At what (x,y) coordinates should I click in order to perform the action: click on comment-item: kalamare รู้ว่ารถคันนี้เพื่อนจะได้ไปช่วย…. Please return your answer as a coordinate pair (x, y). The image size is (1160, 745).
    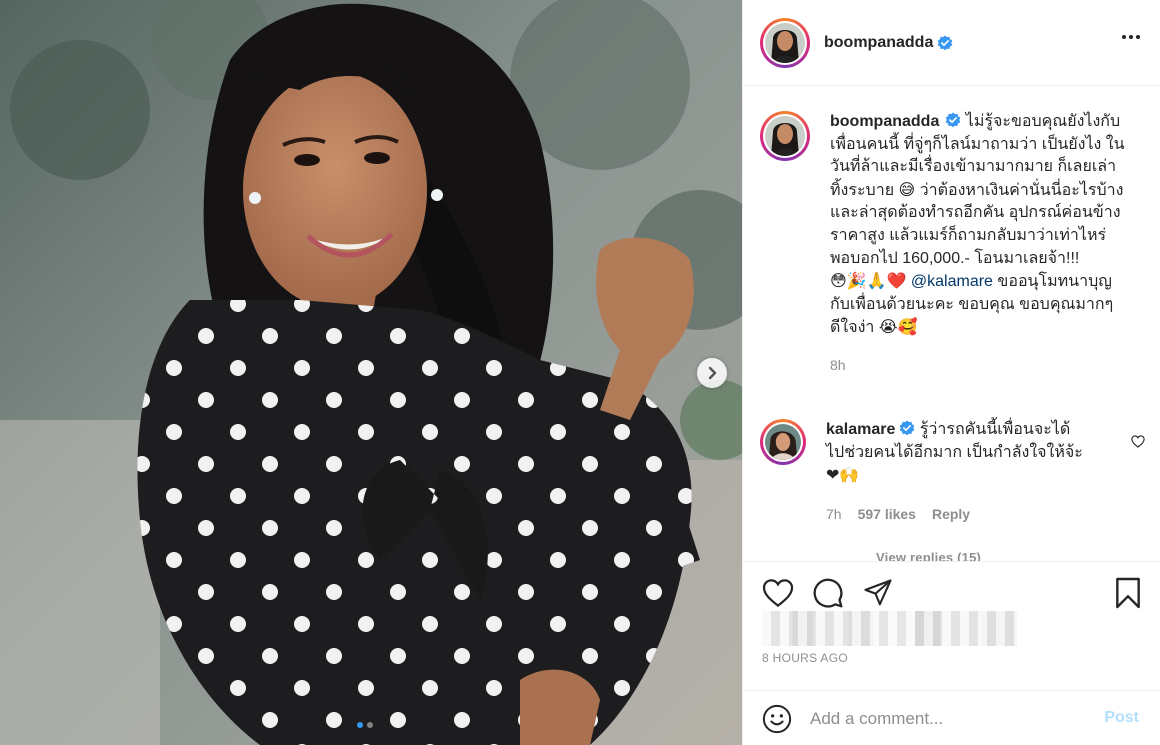
    Looking at the image, I should click on (952, 472).